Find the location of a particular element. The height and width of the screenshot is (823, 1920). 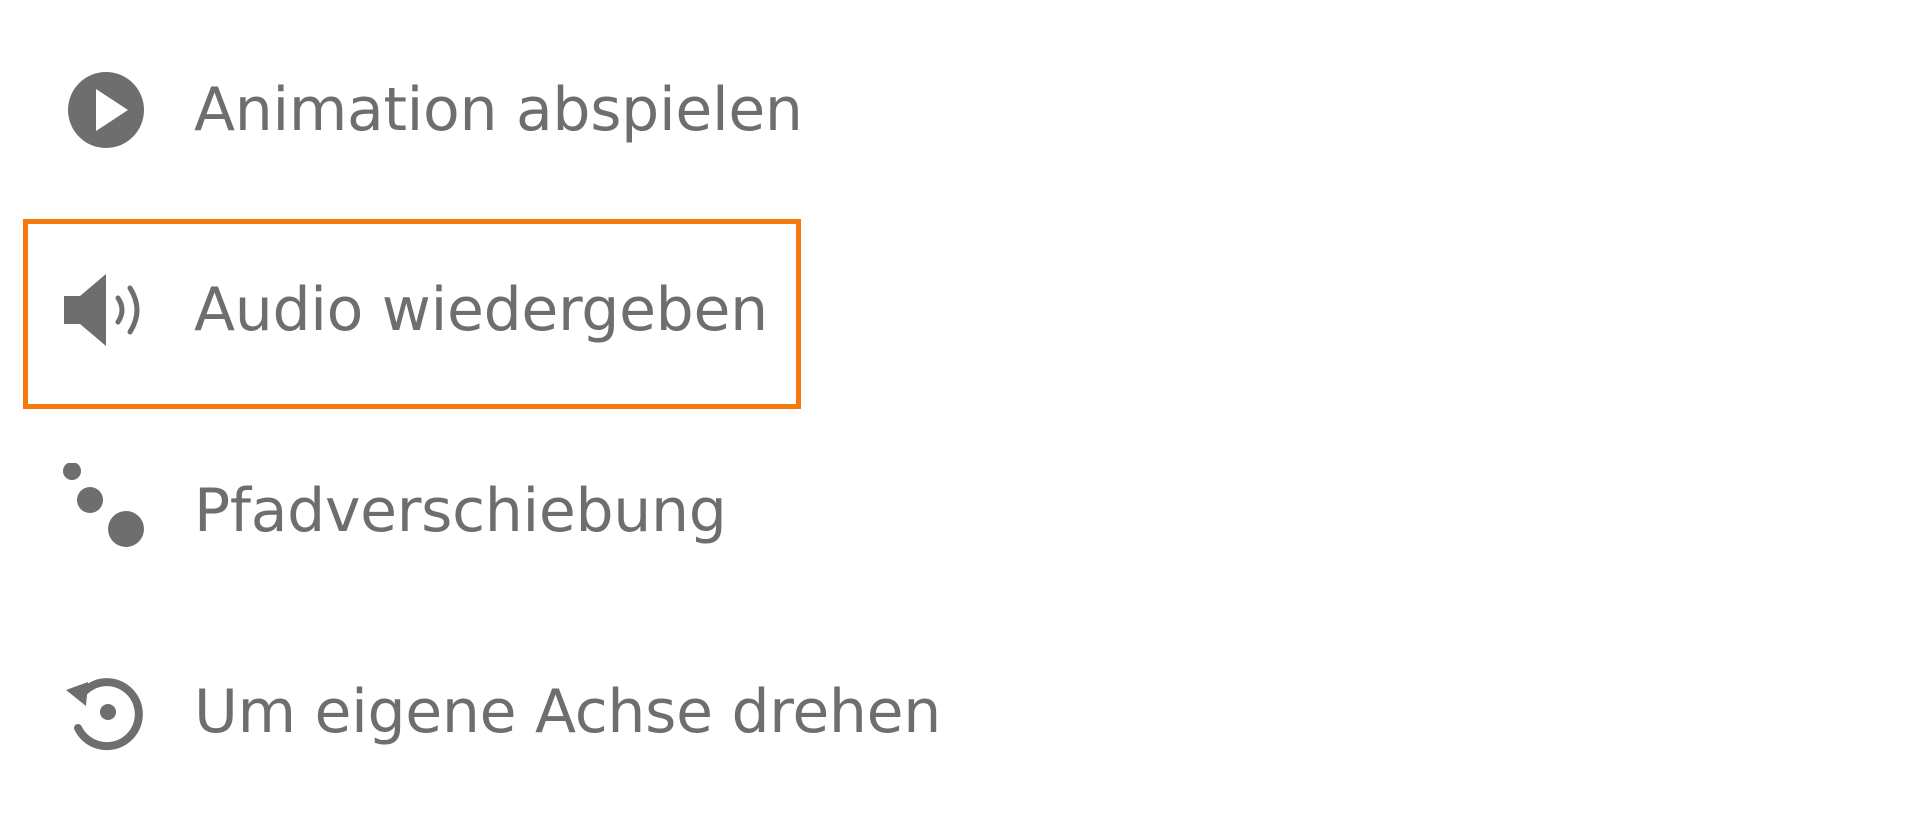

menu-item-rotate-axis: Um eigene Achse drehen is located at coordinates (500, 712).